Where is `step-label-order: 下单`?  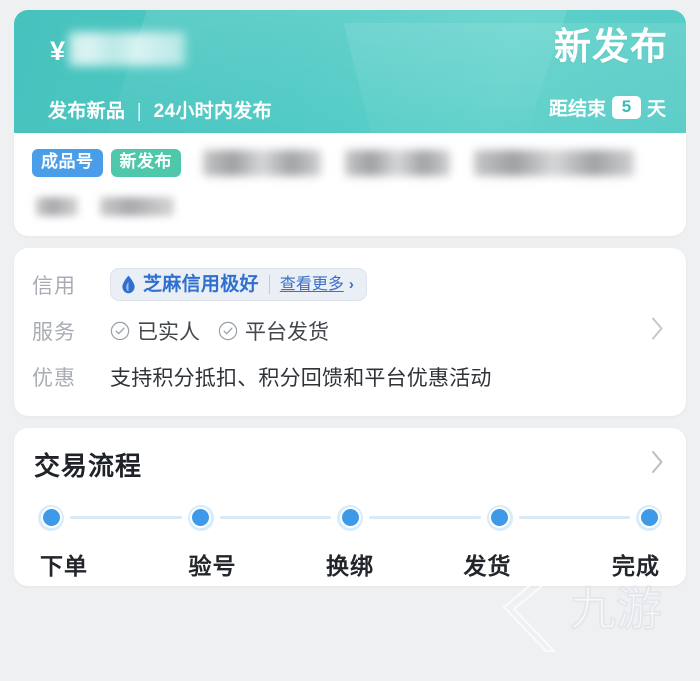
step-label-order: 下单 is located at coordinates (64, 565).